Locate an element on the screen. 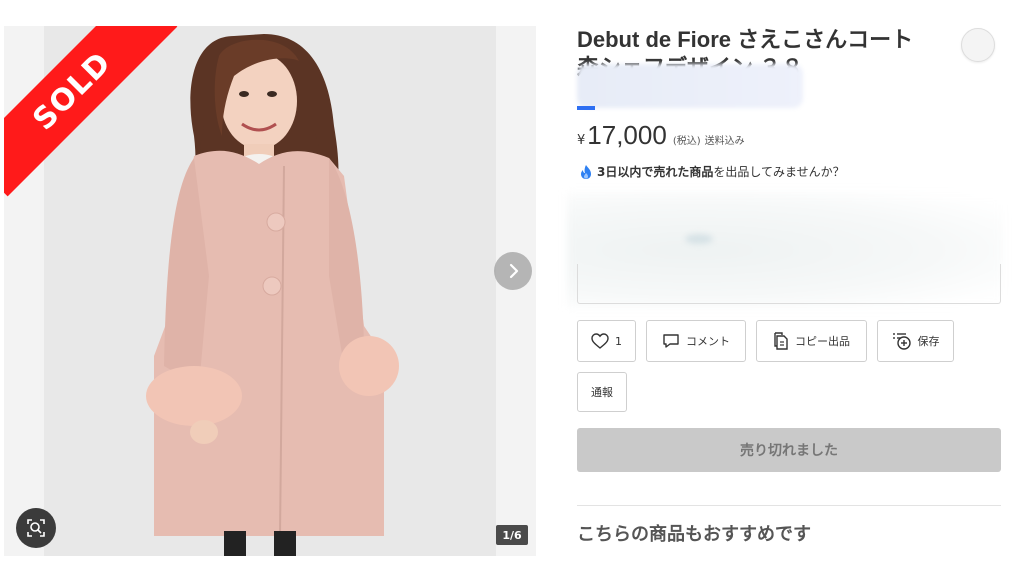 The image size is (1024, 576). save-button: 保存 is located at coordinates (915, 341).